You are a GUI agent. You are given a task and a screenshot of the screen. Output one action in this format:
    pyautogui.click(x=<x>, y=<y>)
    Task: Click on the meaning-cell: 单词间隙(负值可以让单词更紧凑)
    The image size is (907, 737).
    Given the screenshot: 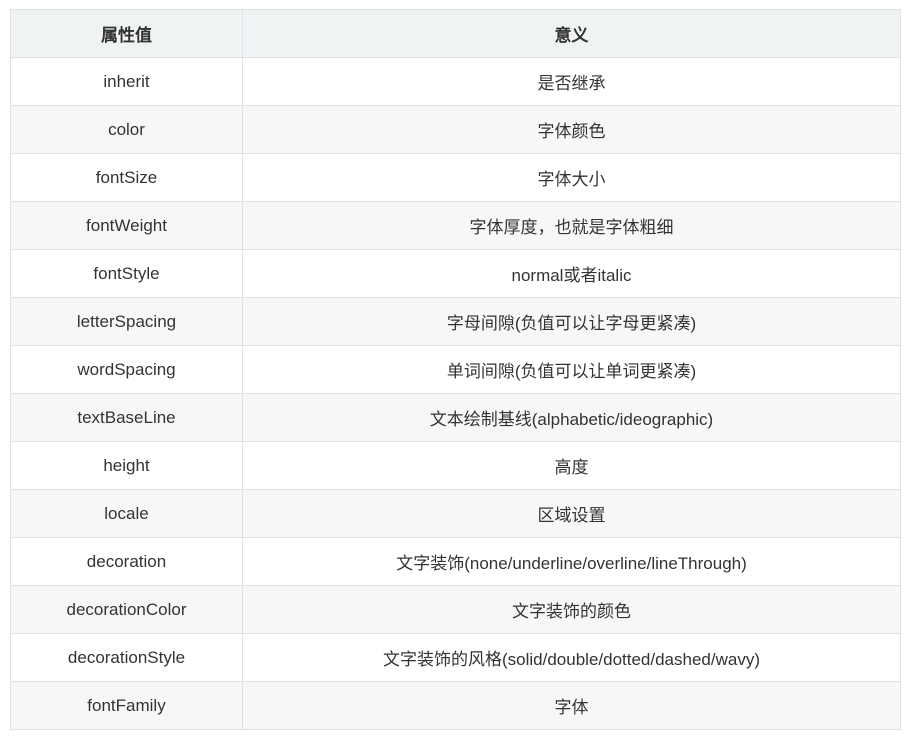 What is the action you would take?
    pyautogui.click(x=571, y=369)
    